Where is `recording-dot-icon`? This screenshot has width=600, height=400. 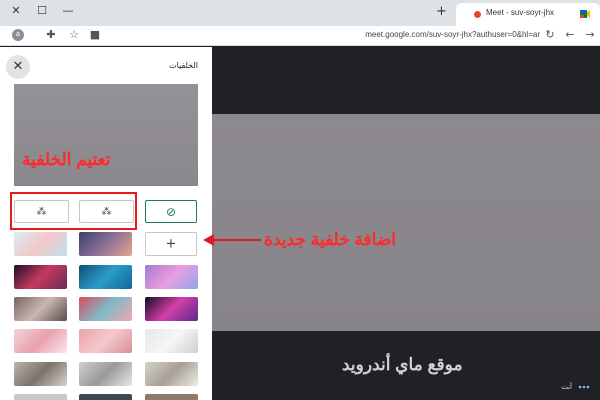 recording-dot-icon is located at coordinates (477, 14).